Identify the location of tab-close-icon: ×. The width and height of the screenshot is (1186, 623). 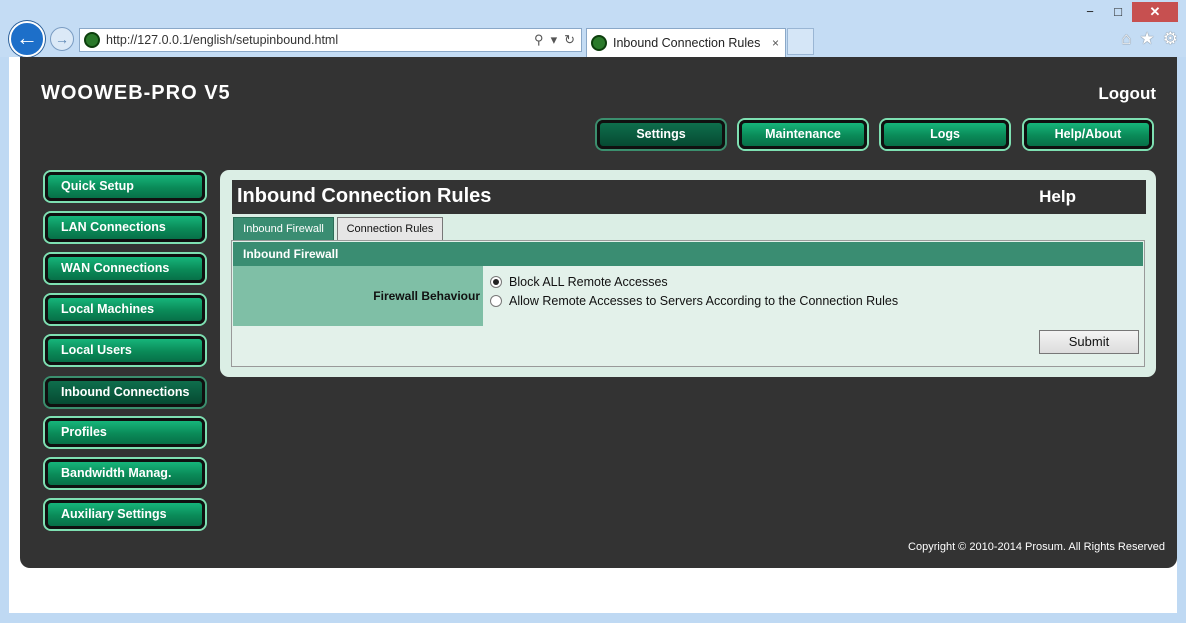
(778, 43).